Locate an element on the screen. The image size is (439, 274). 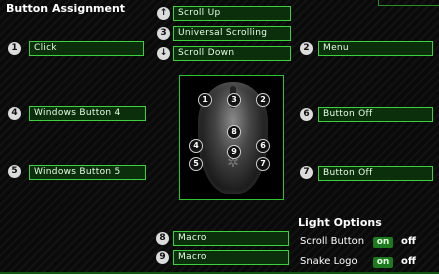
snake-logo-off-toggle: off is located at coordinates (408, 261).